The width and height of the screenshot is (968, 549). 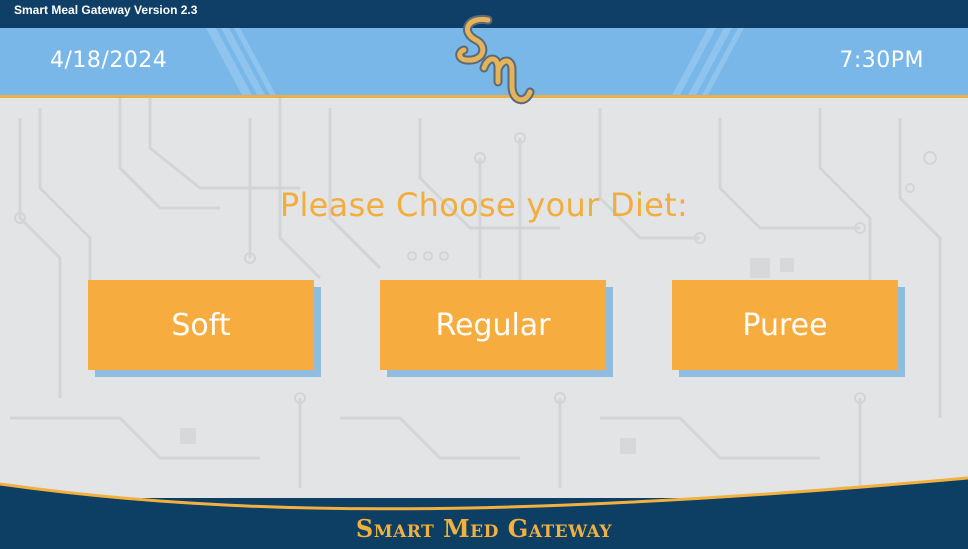 What do you see at coordinates (484, 528) in the screenshot?
I see `footer-brand-name: Smart Med Gateway` at bounding box center [484, 528].